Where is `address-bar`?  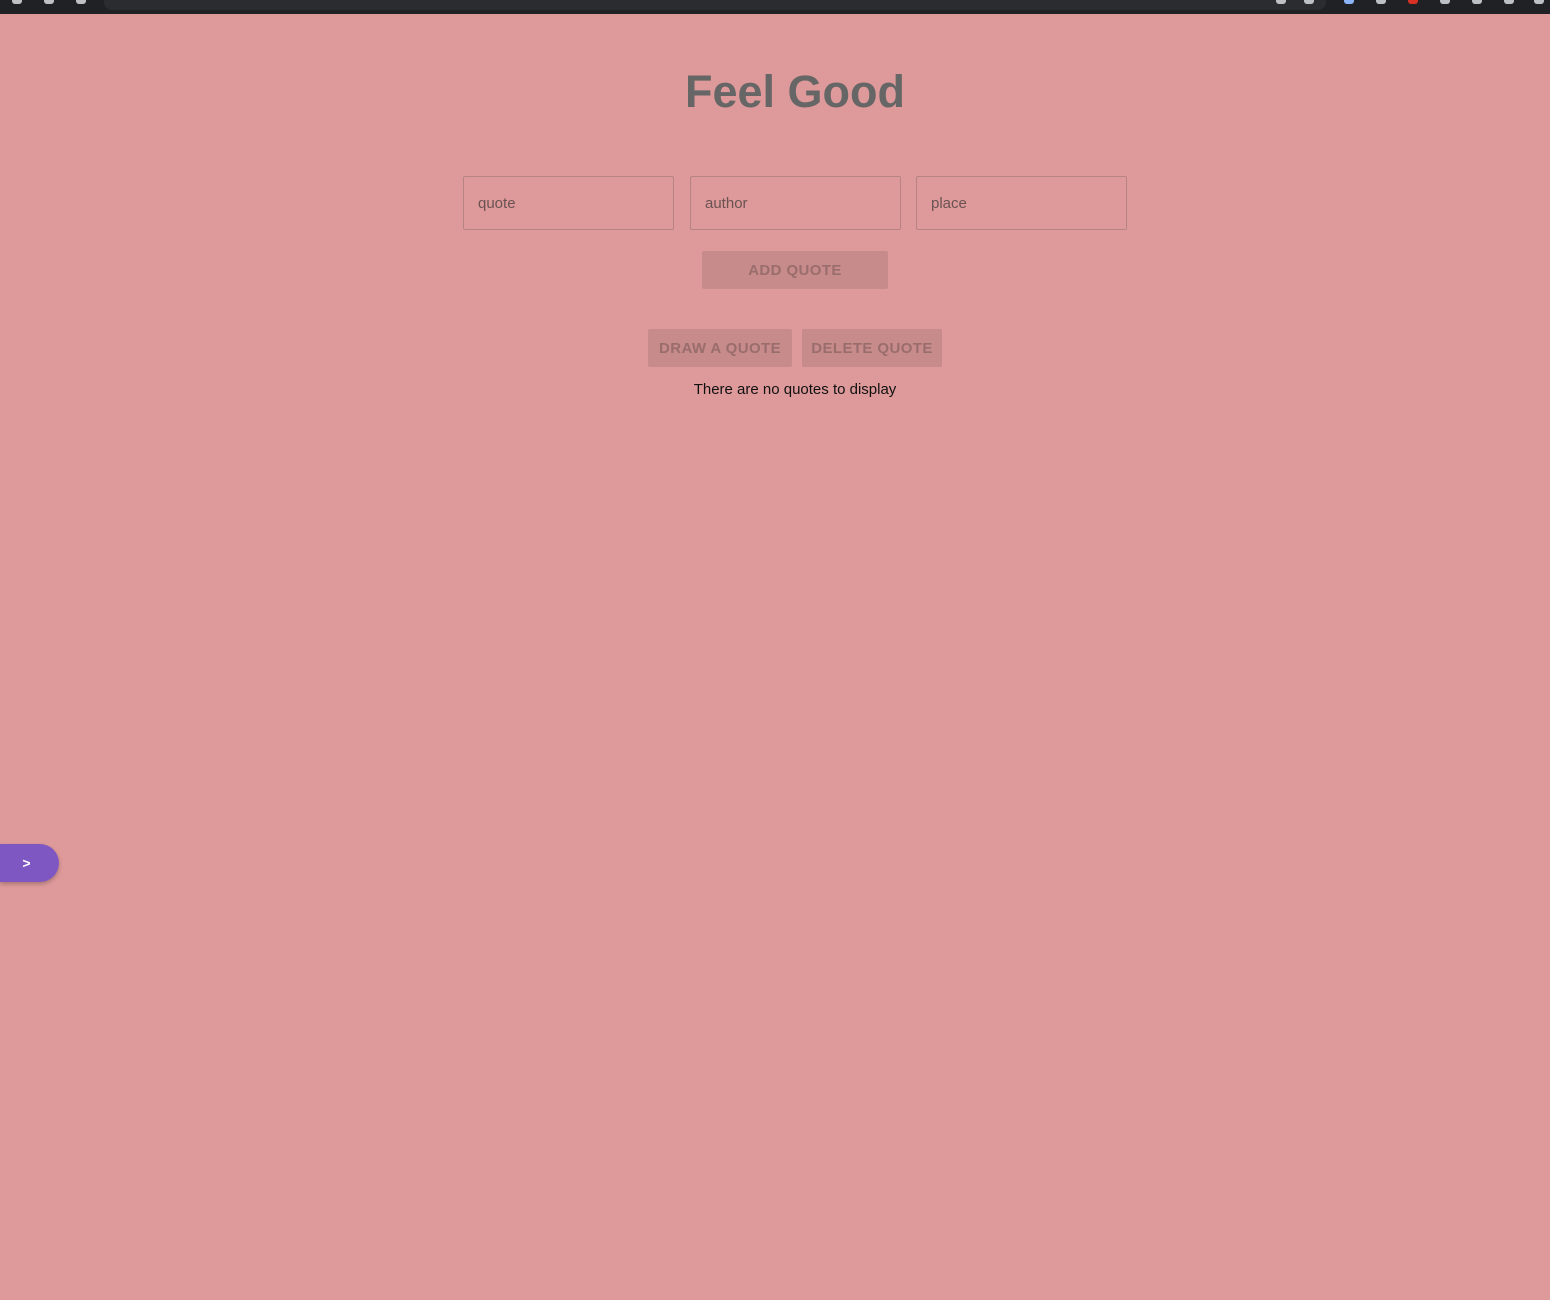 address-bar is located at coordinates (715, 5).